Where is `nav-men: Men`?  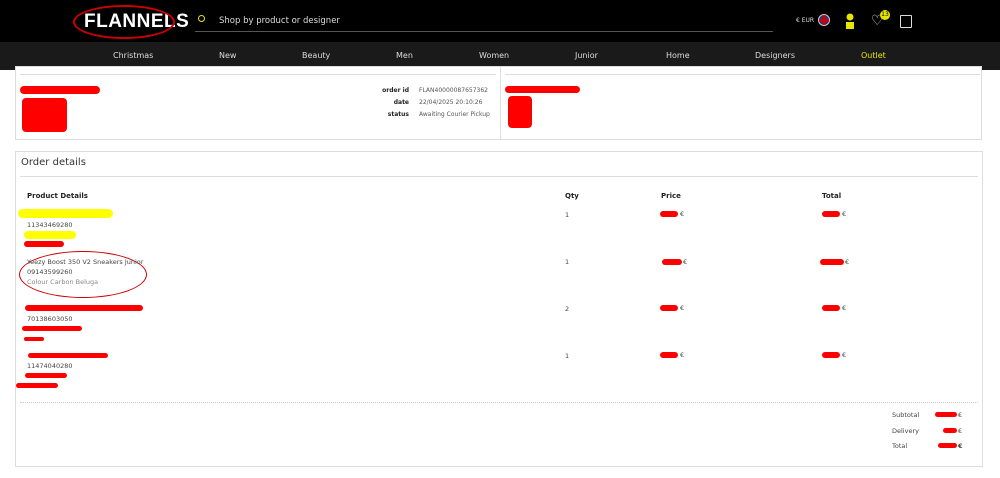
nav-men: Men is located at coordinates (404, 55).